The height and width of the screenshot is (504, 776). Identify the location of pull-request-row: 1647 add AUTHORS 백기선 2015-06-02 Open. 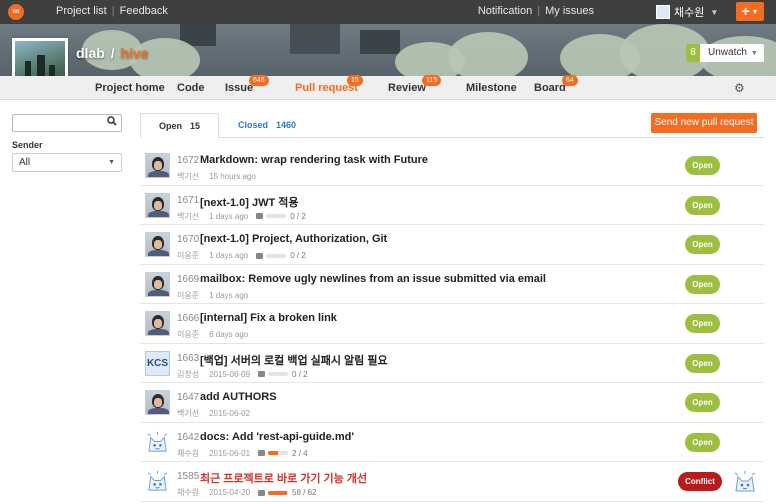
(452, 403).